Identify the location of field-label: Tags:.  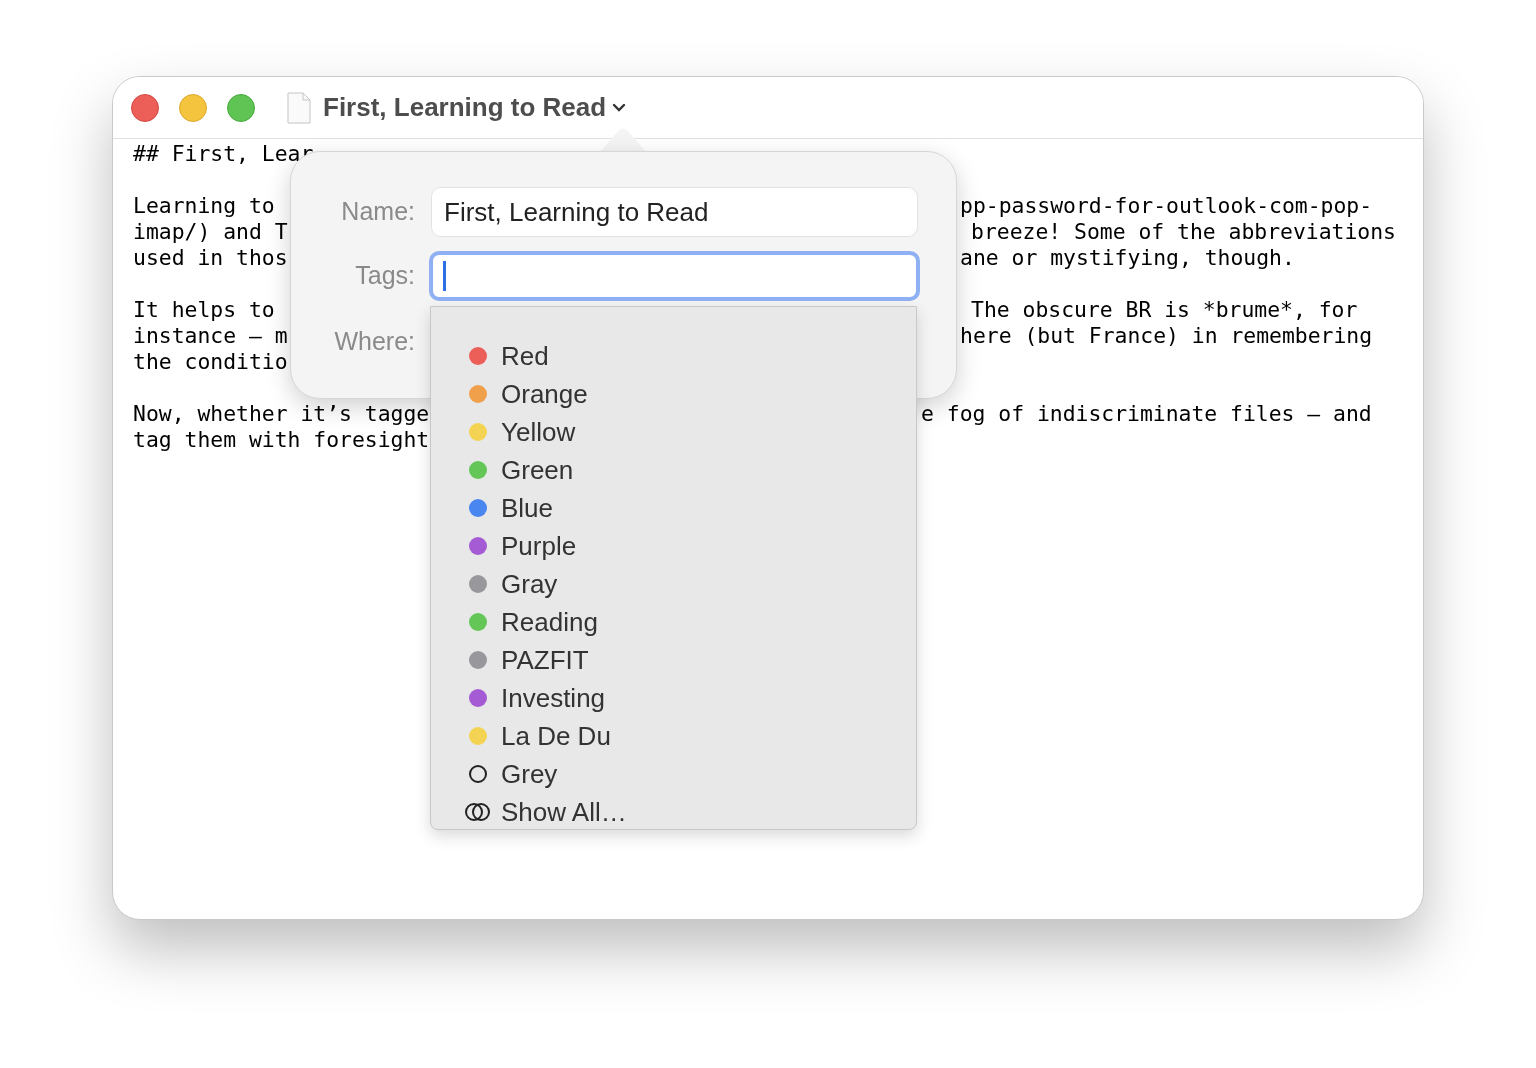
(384, 276).